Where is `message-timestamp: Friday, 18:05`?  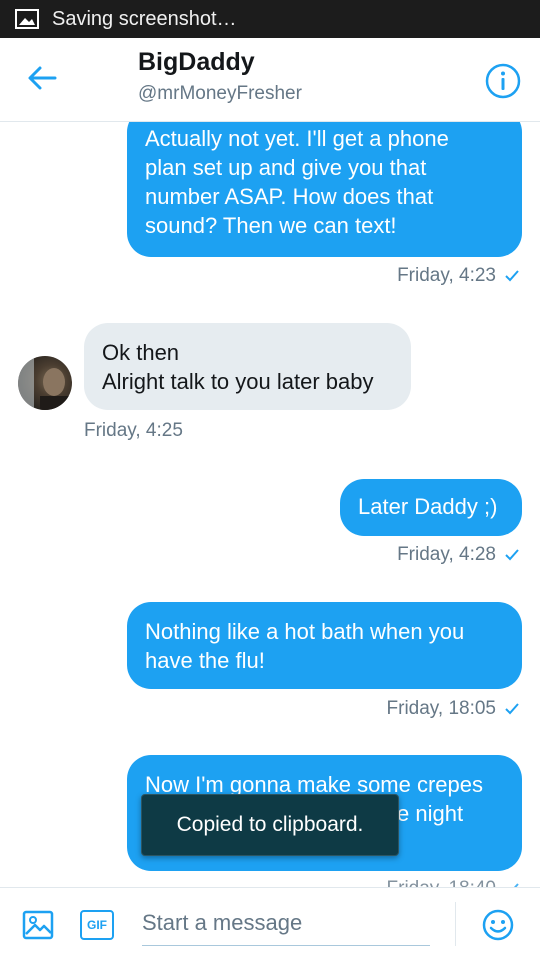
message-timestamp: Friday, 18:05 is located at coordinates (453, 709).